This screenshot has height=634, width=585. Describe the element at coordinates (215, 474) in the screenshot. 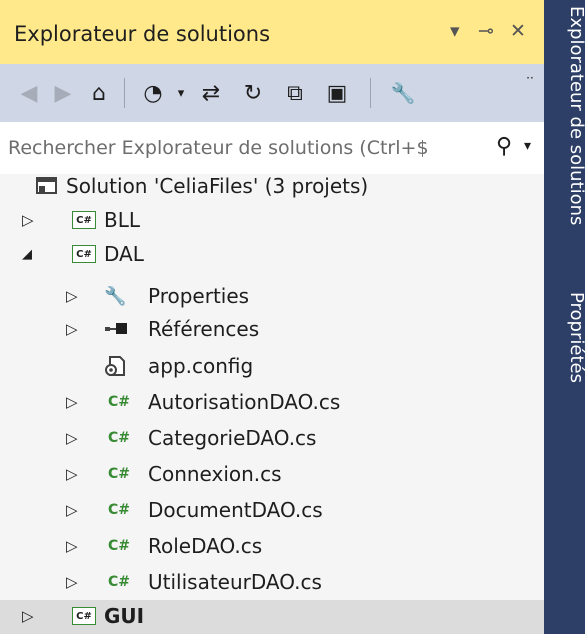

I see `tree-item-label: Connexion.cs` at that location.